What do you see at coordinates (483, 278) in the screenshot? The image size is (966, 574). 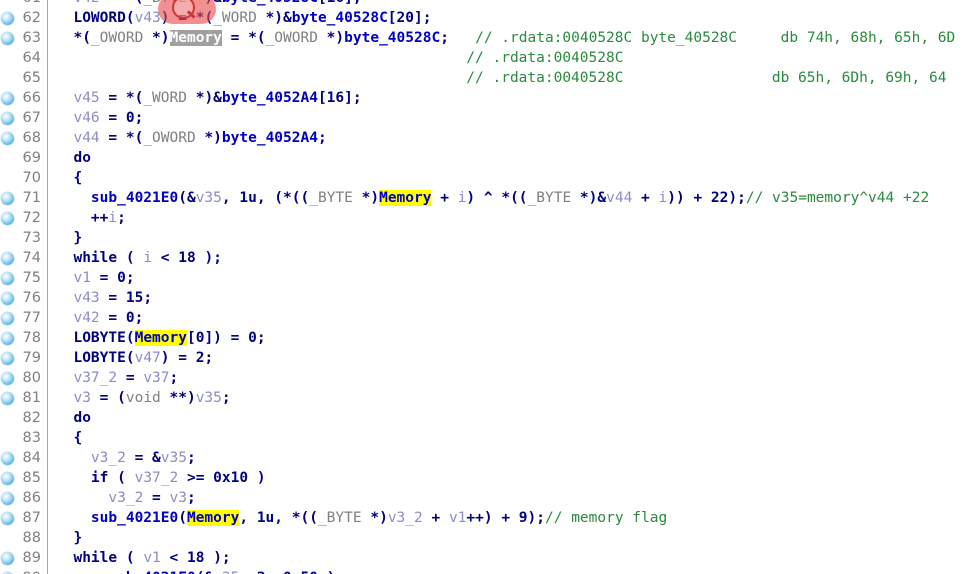 I see `code-line: 75 v1 = 0;` at bounding box center [483, 278].